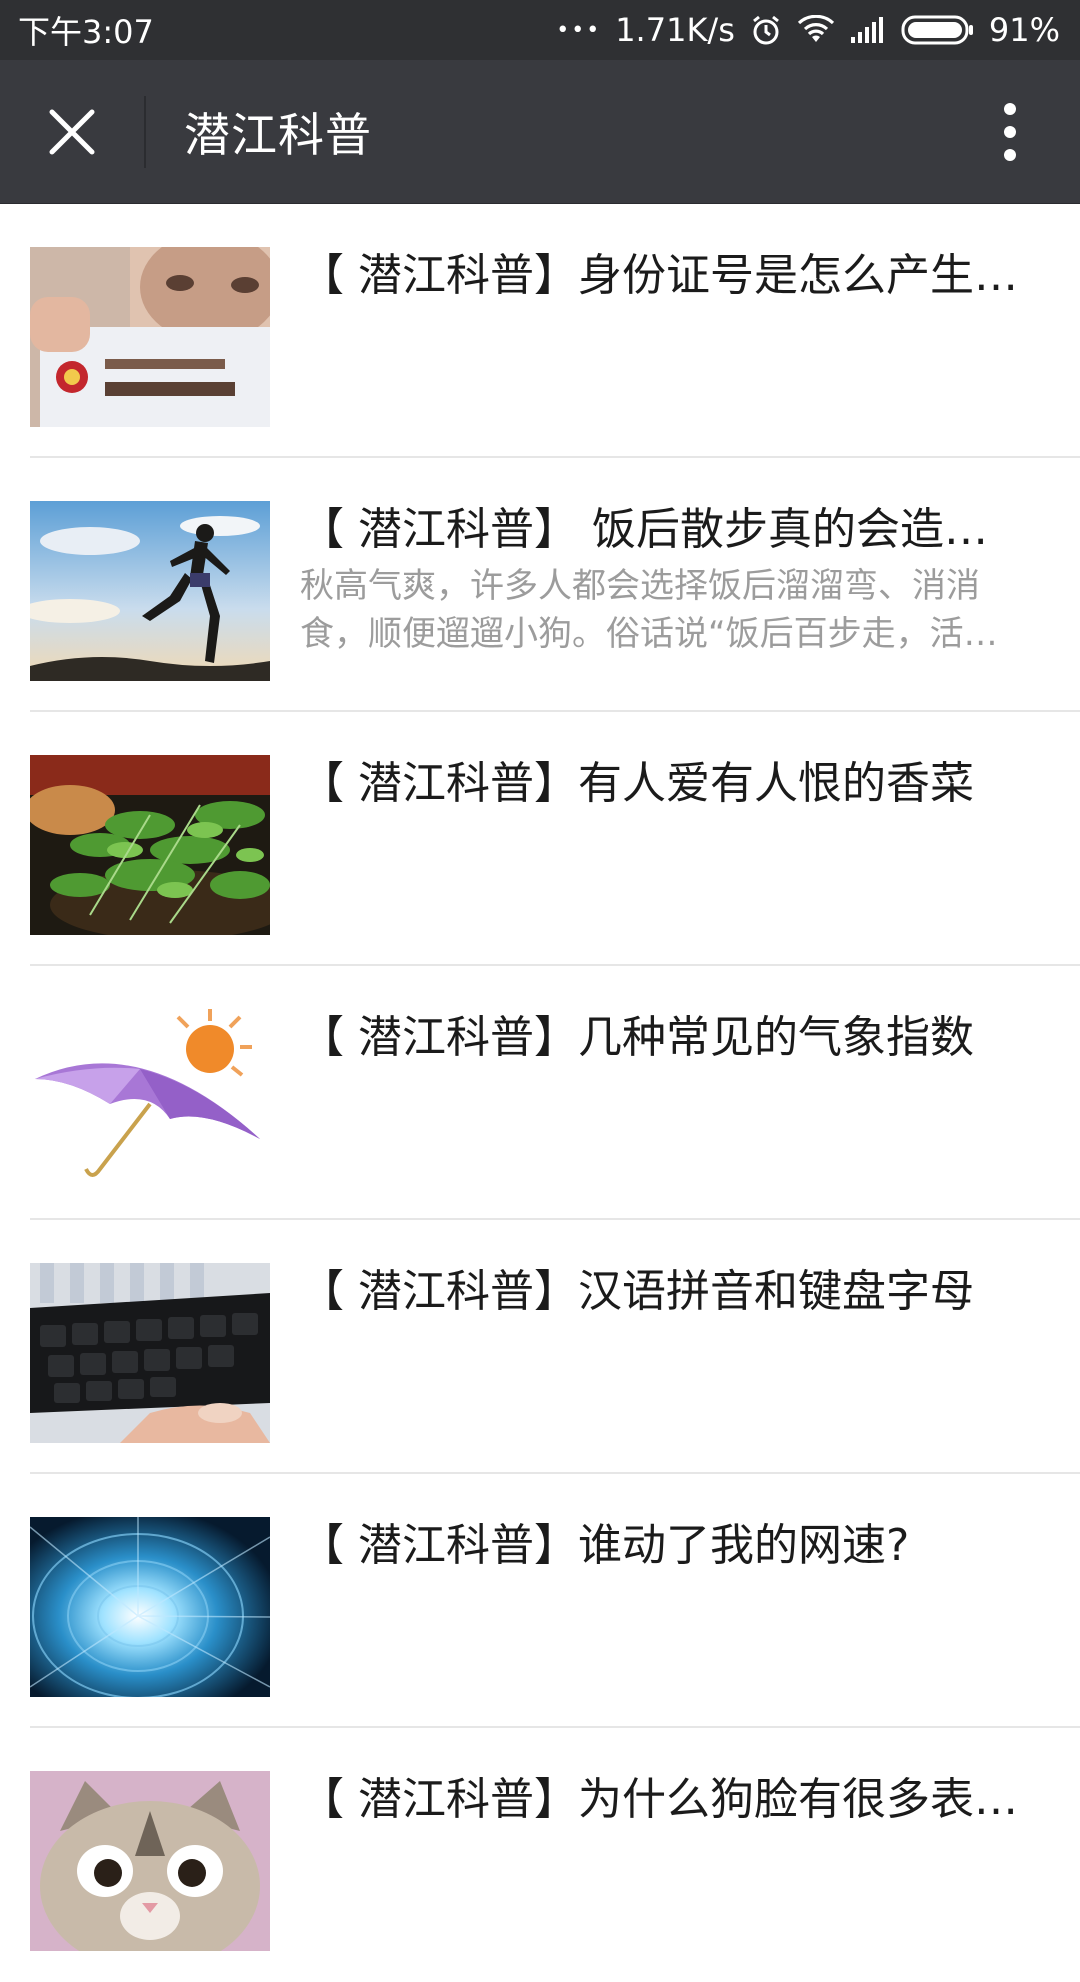 This screenshot has width=1080, height=1982. I want to click on more-options-button, so click(1010, 131).